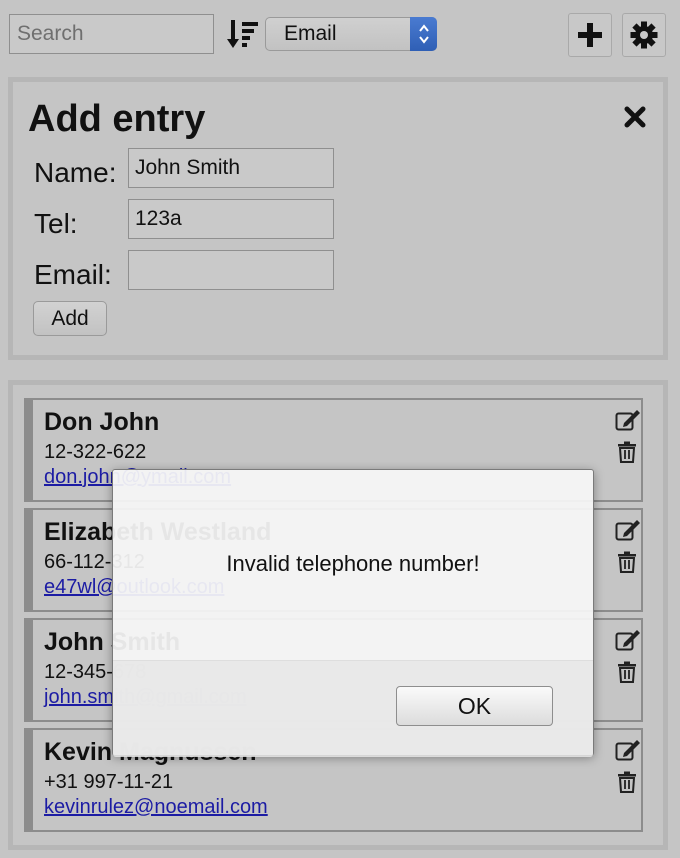  Describe the element at coordinates (474, 706) in the screenshot. I see `ok-button: OK` at that location.